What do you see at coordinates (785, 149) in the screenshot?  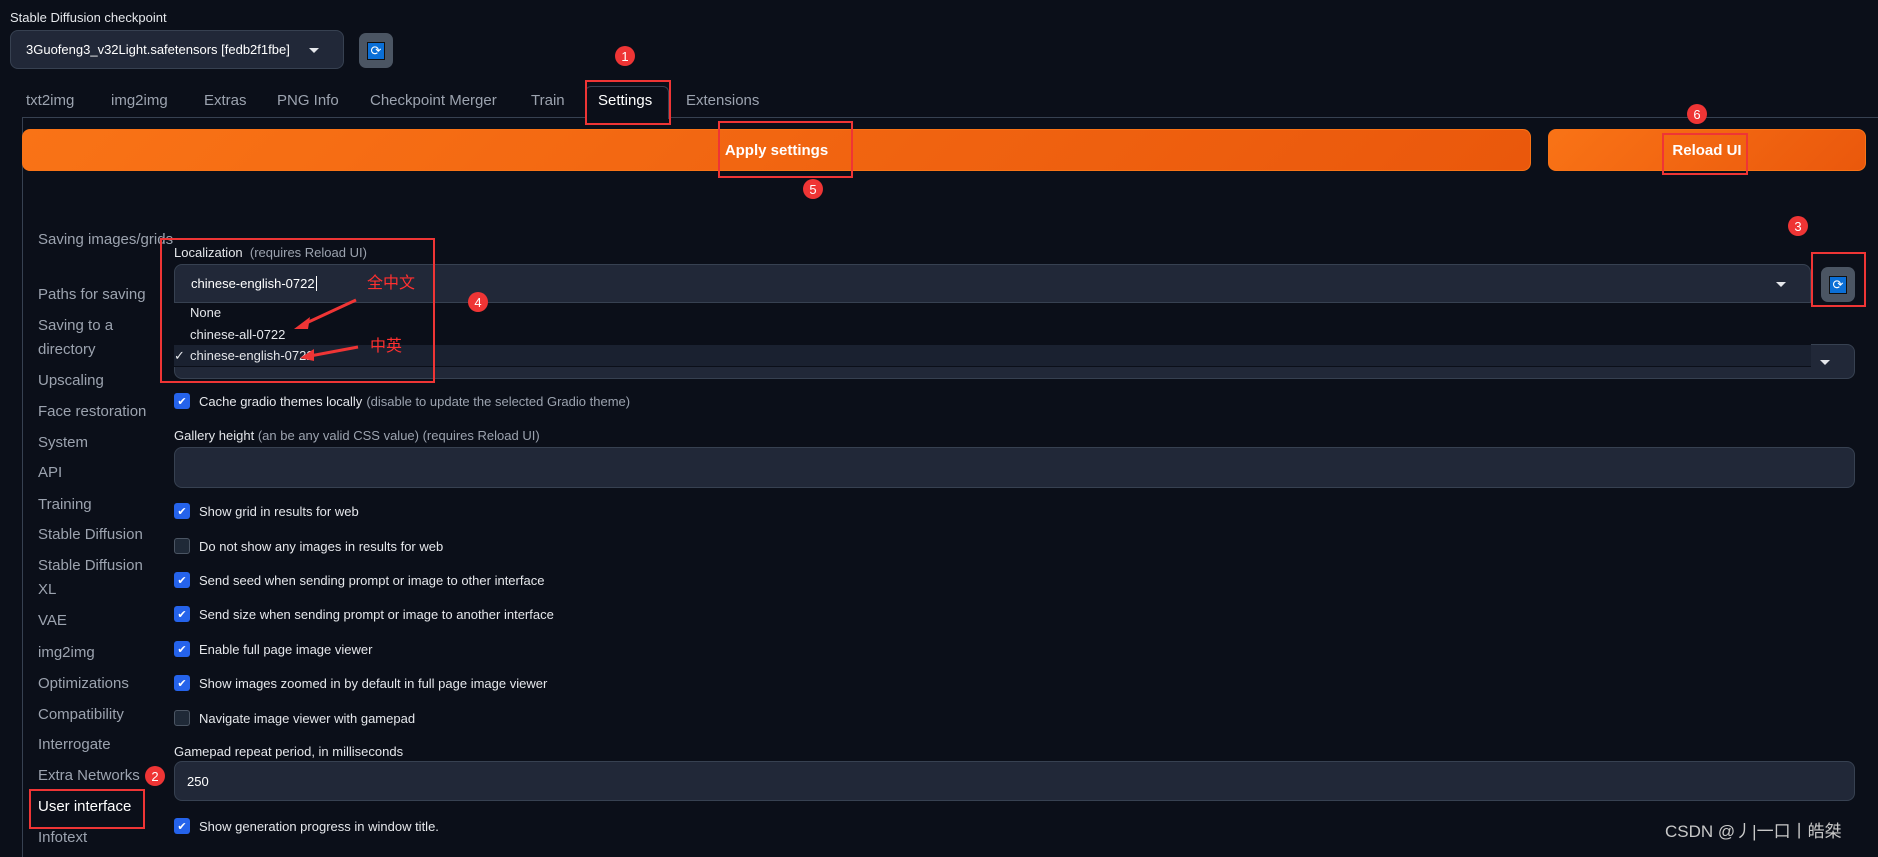 I see `annotation-box-apply` at bounding box center [785, 149].